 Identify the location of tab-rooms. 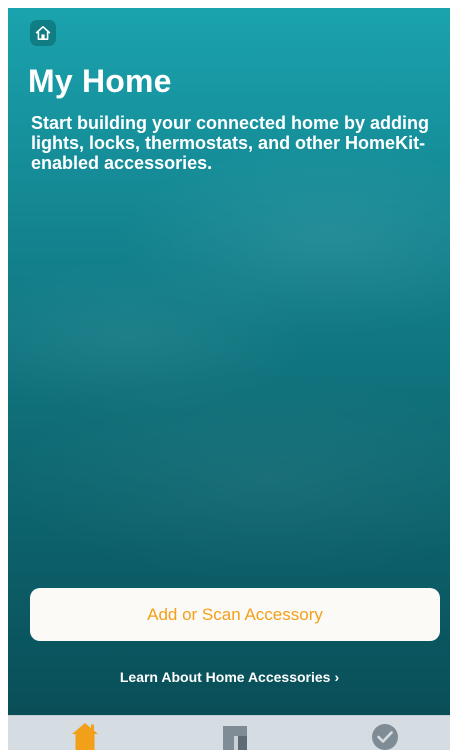
(235, 736).